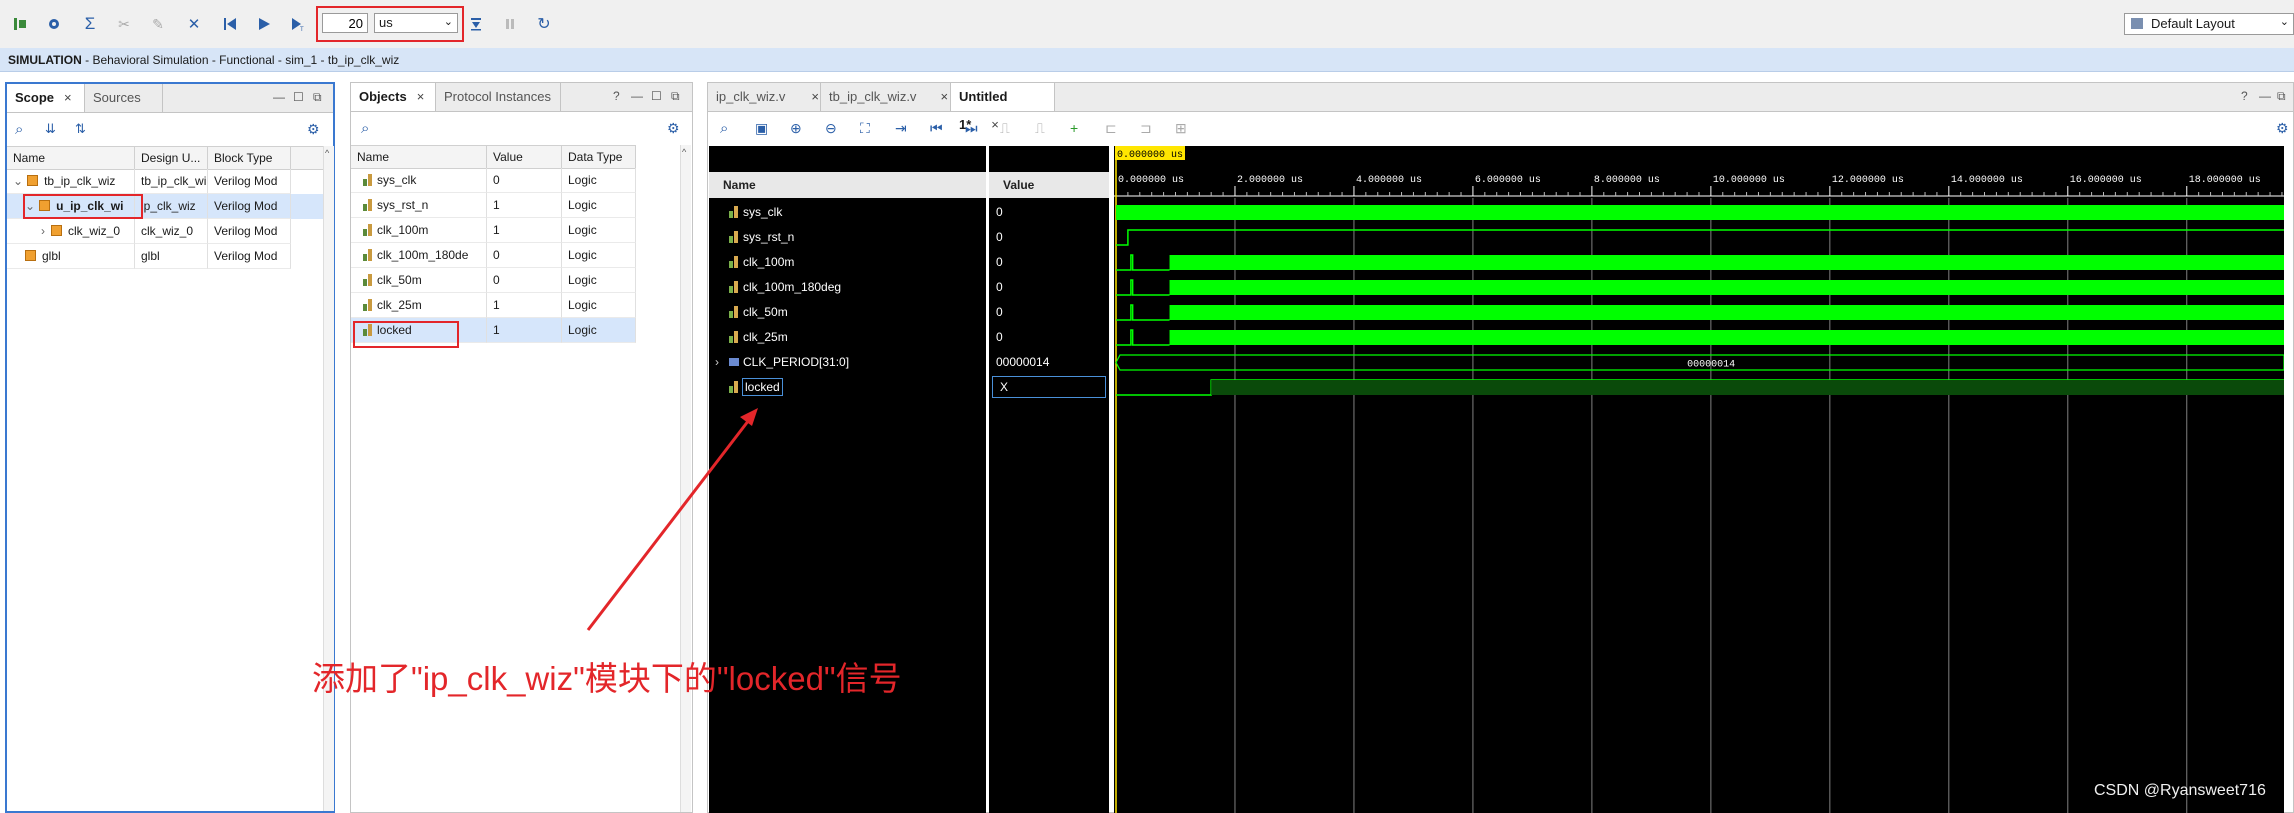 This screenshot has width=2294, height=813. Describe the element at coordinates (607, 678) in the screenshot. I see `annotation-text: 添加了"ip_clk_wiz"模块下的"locked"信号` at that location.